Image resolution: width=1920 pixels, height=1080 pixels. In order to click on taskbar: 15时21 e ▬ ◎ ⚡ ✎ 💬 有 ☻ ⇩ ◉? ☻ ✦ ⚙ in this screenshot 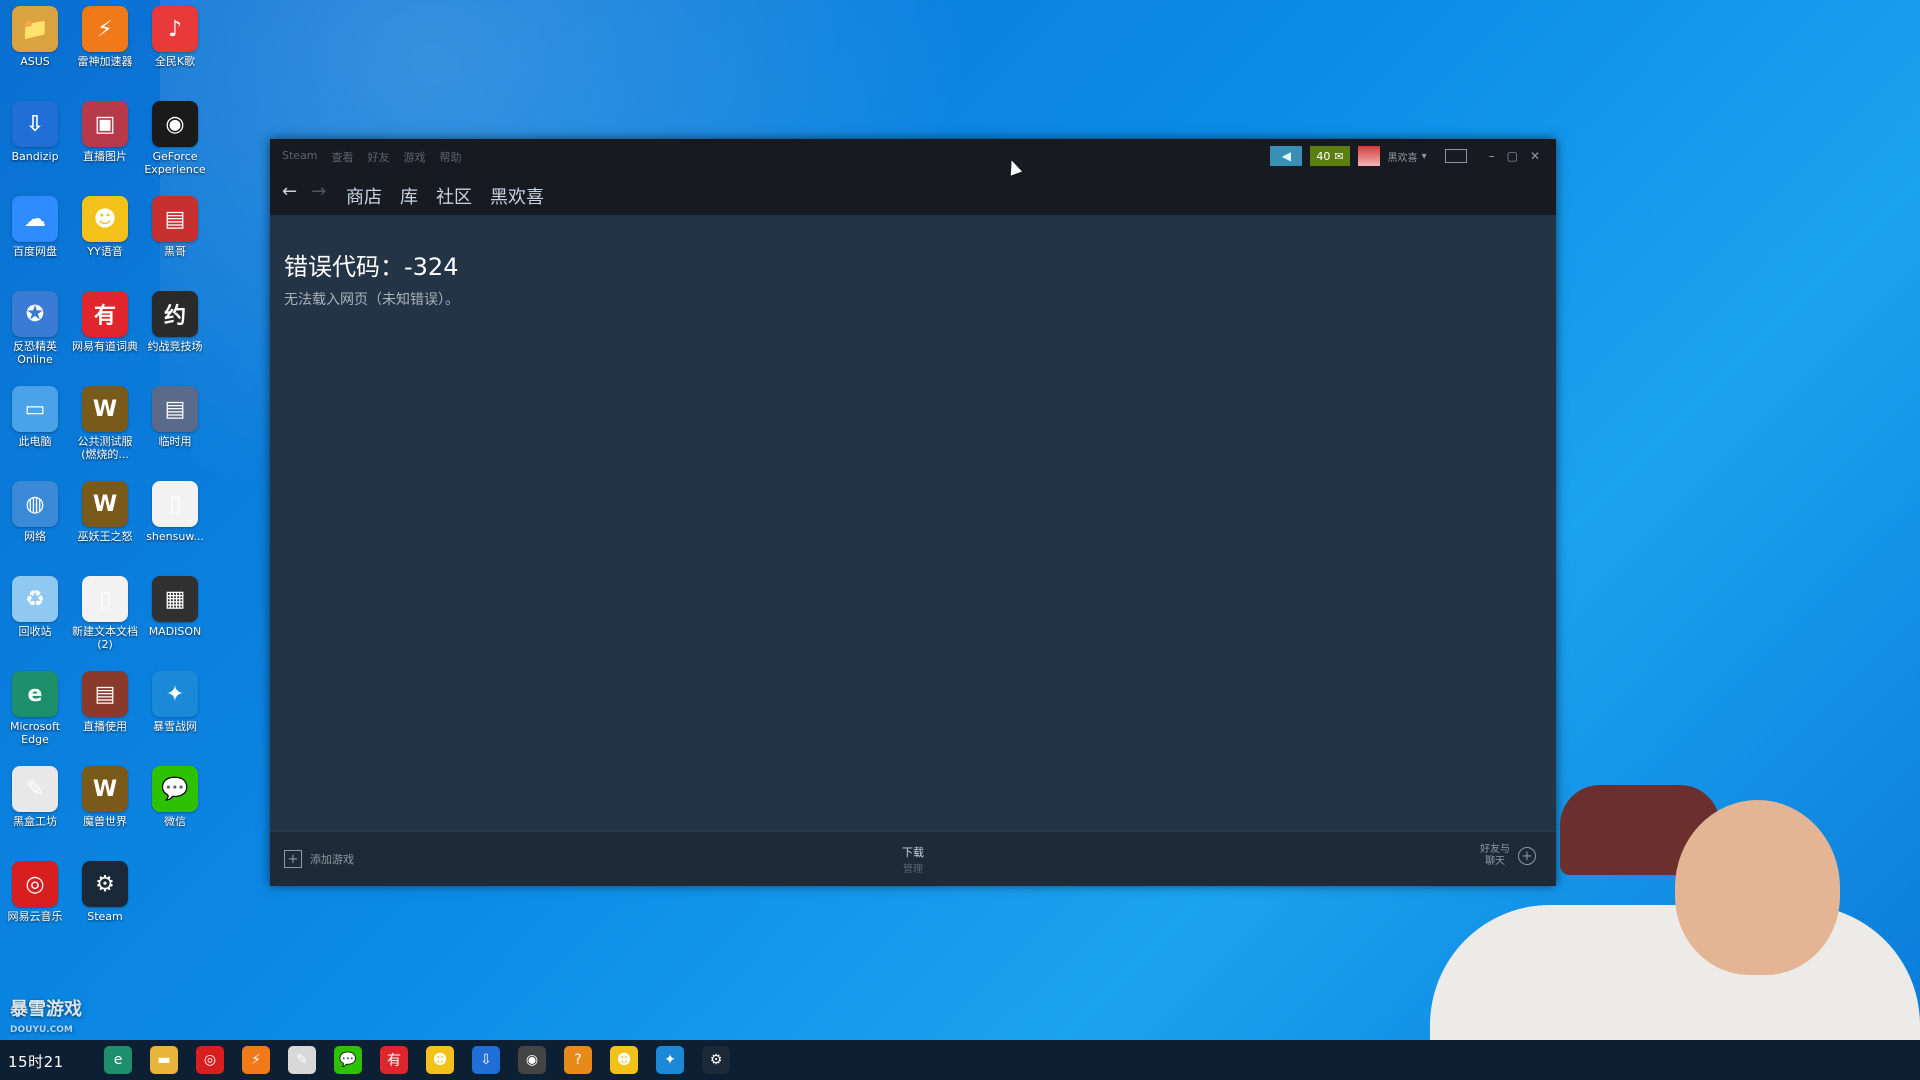, I will do `click(960, 1060)`.